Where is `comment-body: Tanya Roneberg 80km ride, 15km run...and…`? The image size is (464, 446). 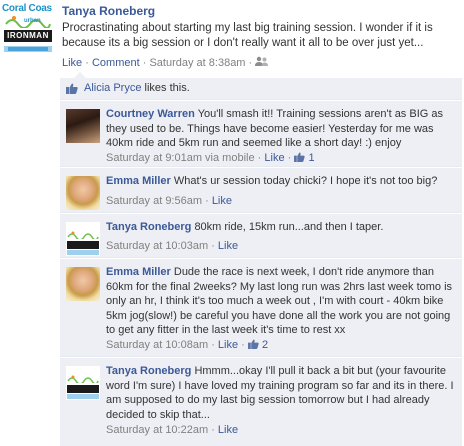
comment-body: Tanya Roneberg 80km ride, 15km run...and… is located at coordinates (281, 227).